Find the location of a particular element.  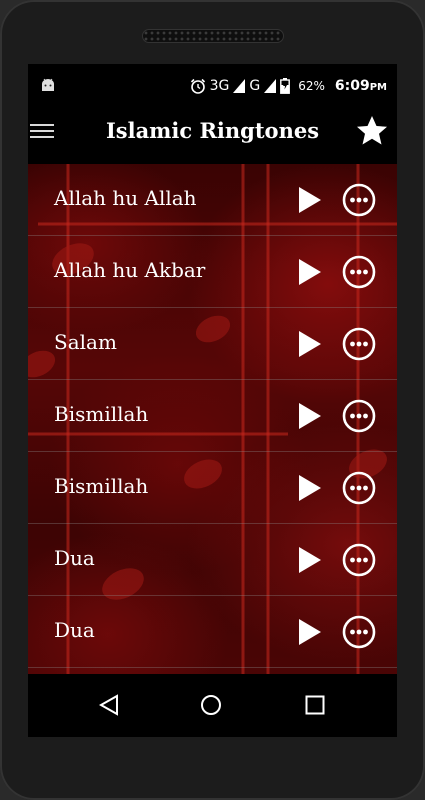

carrier-type: G is located at coordinates (255, 86).